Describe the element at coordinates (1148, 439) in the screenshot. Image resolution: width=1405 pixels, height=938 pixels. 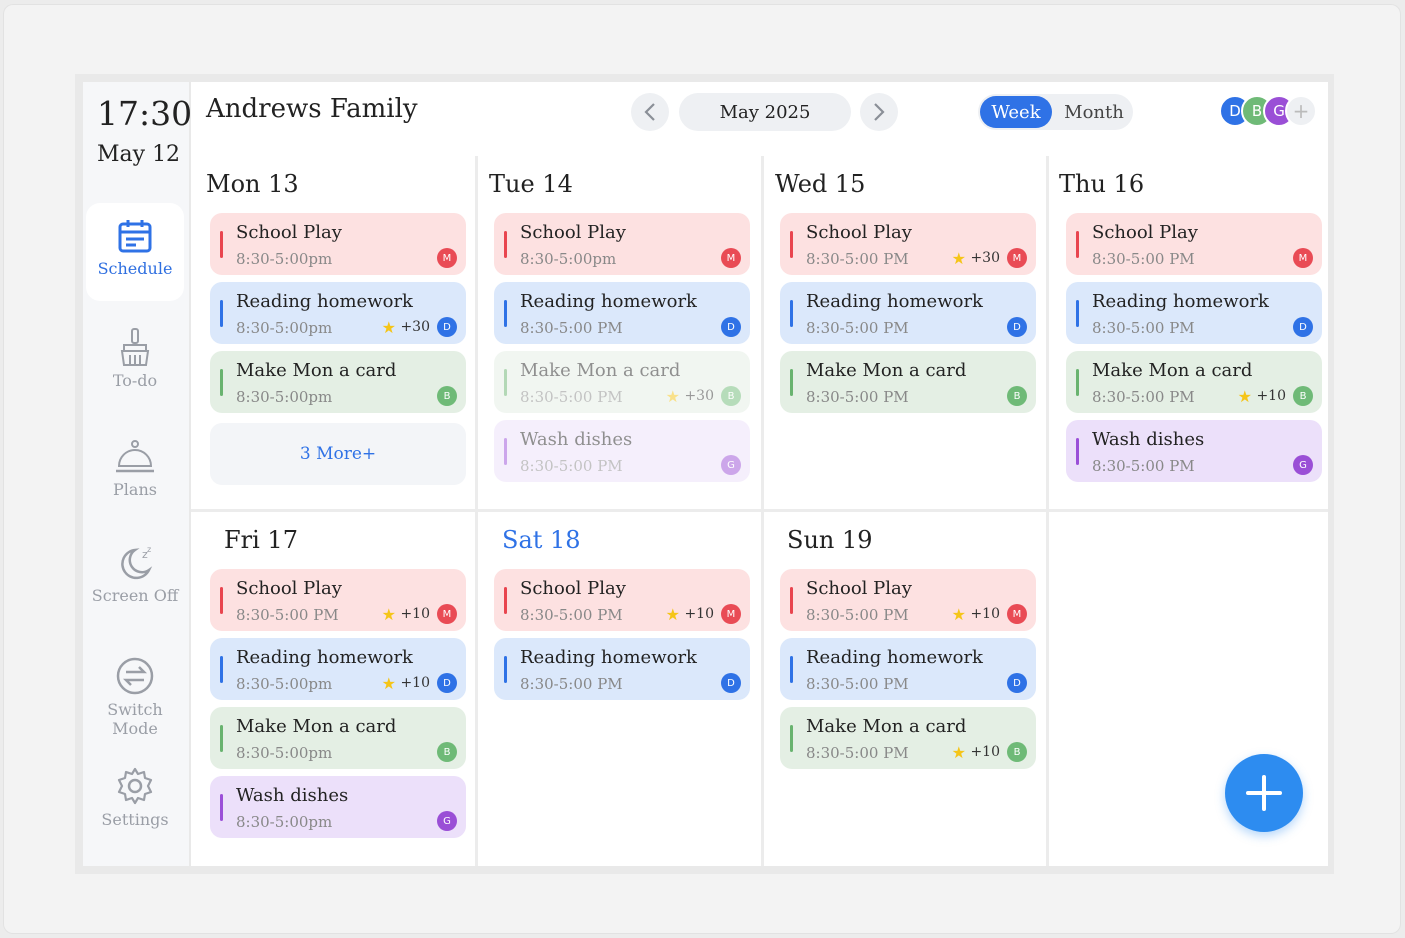
I see `event-title: Wash dishes` at that location.